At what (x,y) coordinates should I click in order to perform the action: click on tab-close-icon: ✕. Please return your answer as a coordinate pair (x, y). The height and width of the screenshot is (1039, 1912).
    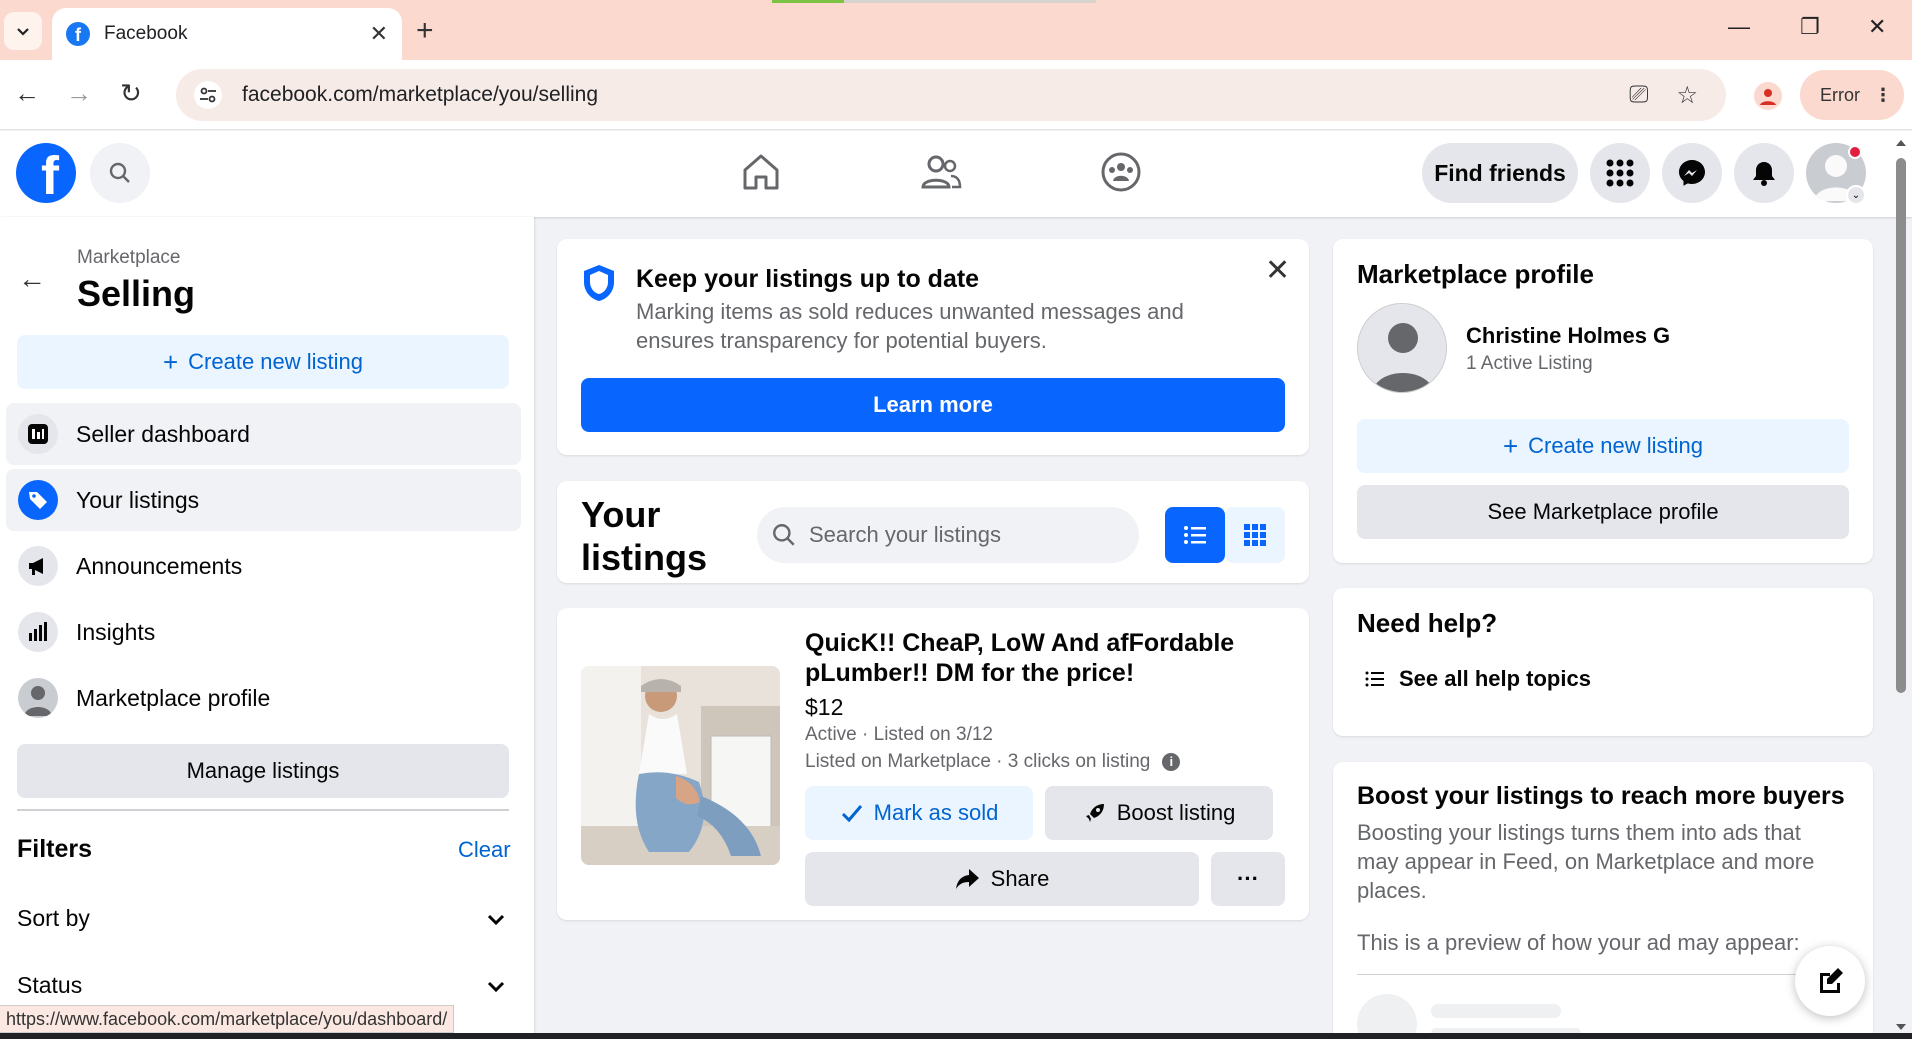
    Looking at the image, I should click on (379, 34).